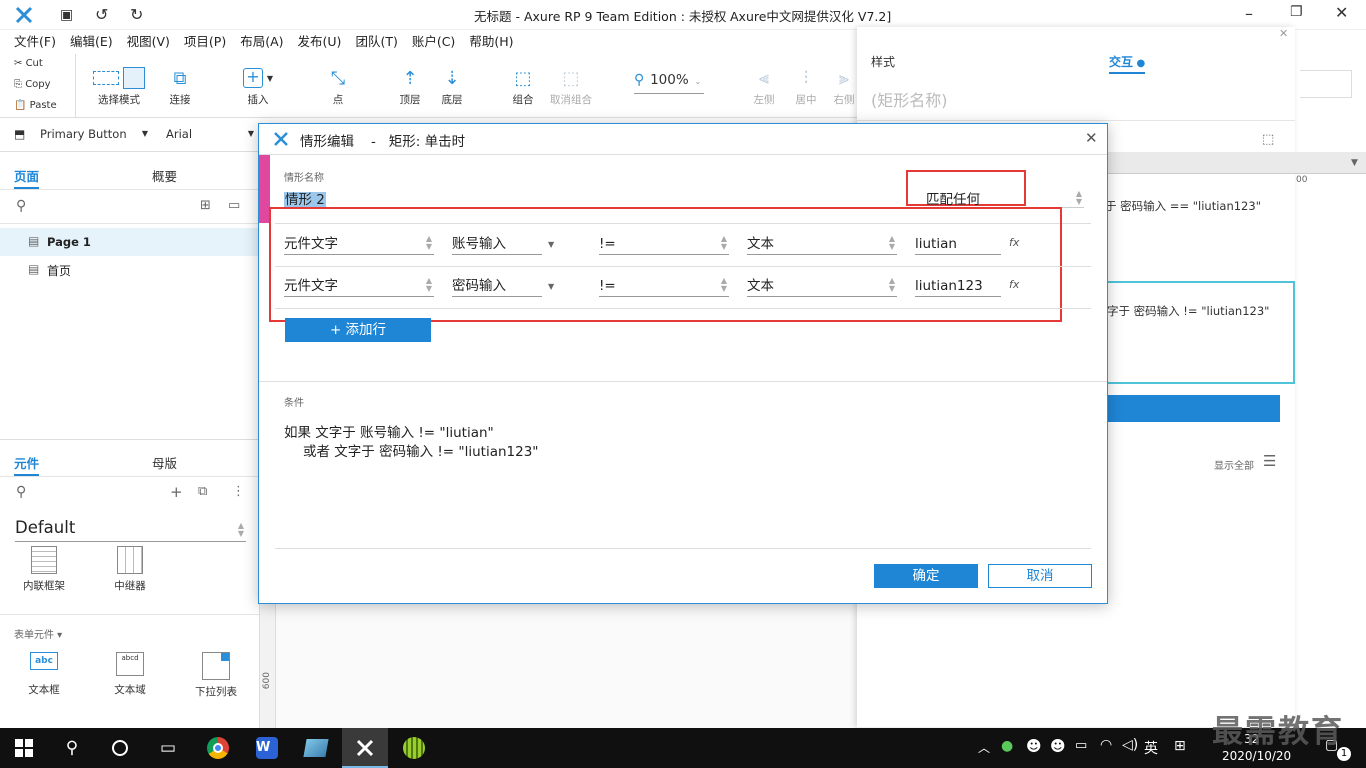 The height and width of the screenshot is (768, 1366). What do you see at coordinates (358, 330) in the screenshot?
I see `add-row-button: + 添加行` at bounding box center [358, 330].